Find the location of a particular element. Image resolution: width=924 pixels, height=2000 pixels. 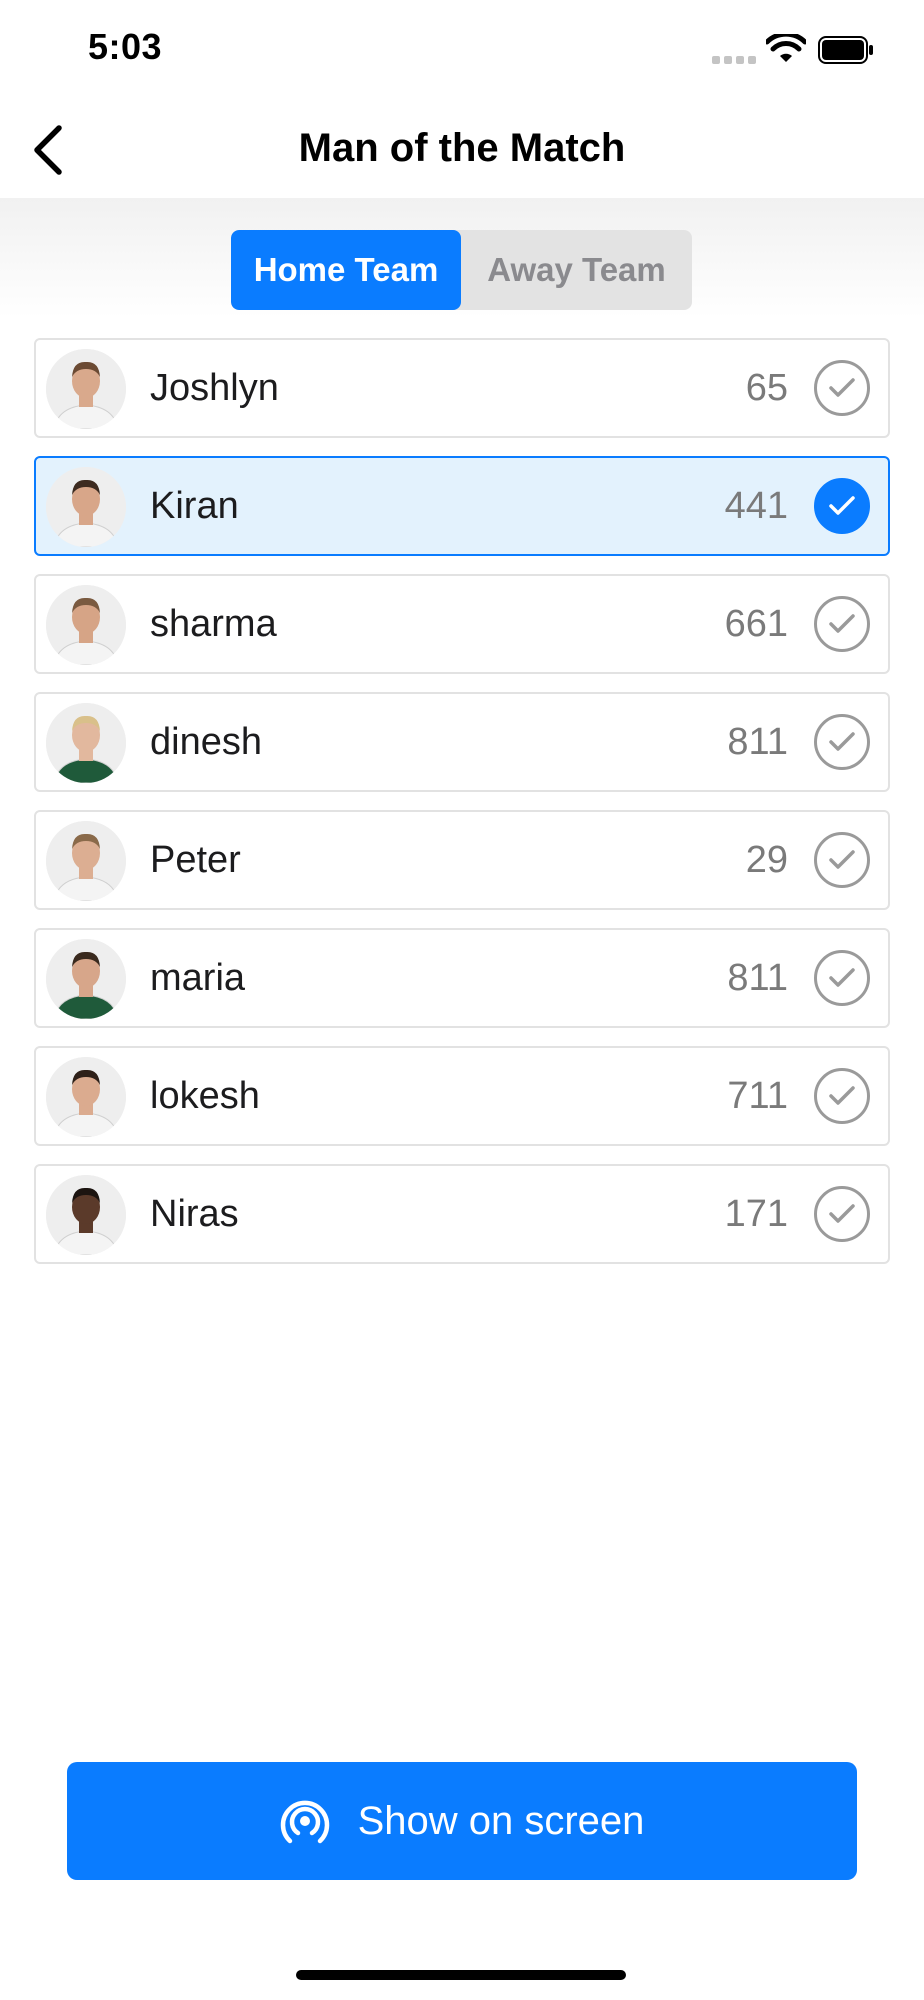

cellular-signal-icon is located at coordinates (734, 60).